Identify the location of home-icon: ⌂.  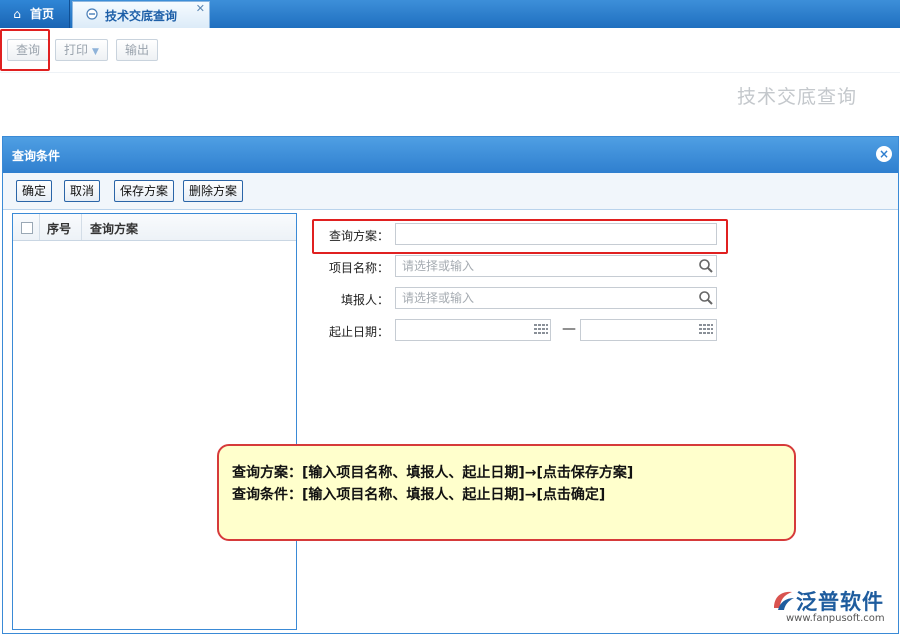
(17, 14).